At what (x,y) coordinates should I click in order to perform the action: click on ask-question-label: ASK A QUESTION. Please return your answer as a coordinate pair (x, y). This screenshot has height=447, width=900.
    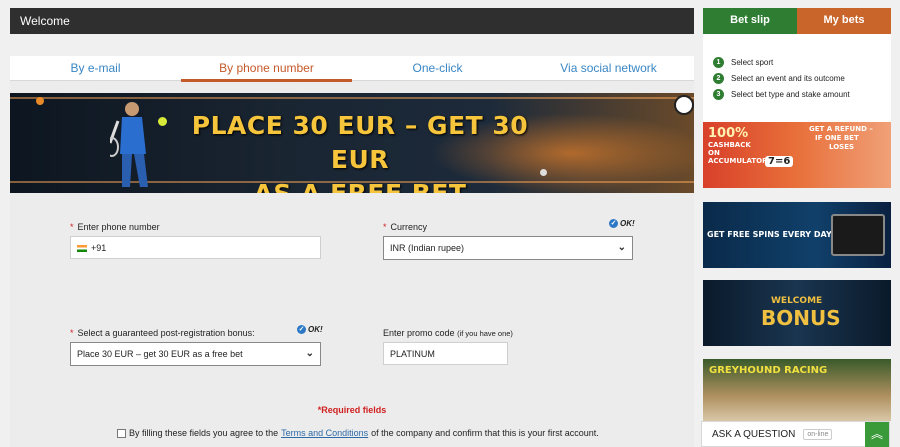
    Looking at the image, I should click on (754, 434).